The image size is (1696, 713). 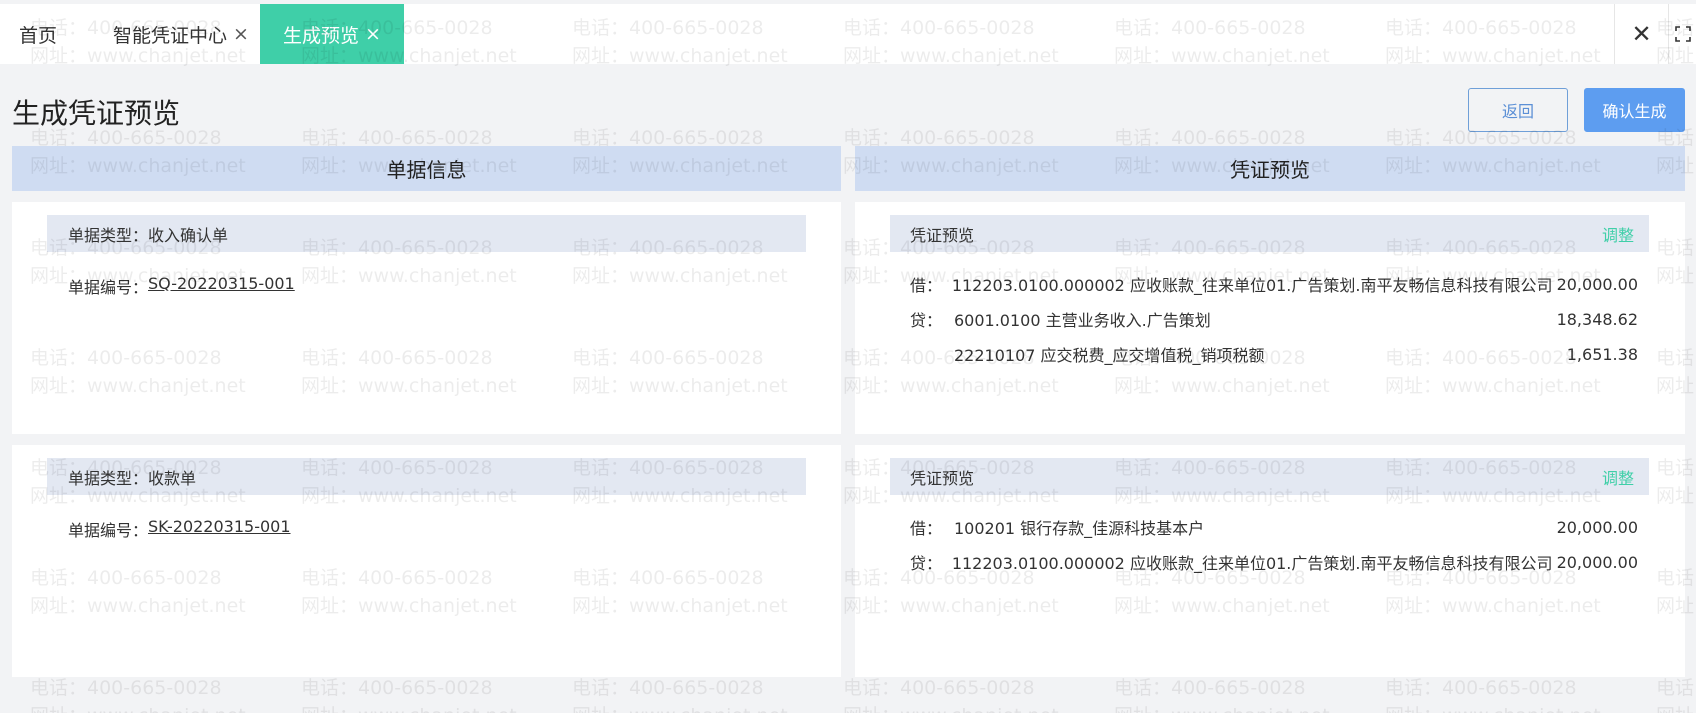 What do you see at coordinates (426, 476) in the screenshot?
I see `document-type-bar: 单据类型： 收款单` at bounding box center [426, 476].